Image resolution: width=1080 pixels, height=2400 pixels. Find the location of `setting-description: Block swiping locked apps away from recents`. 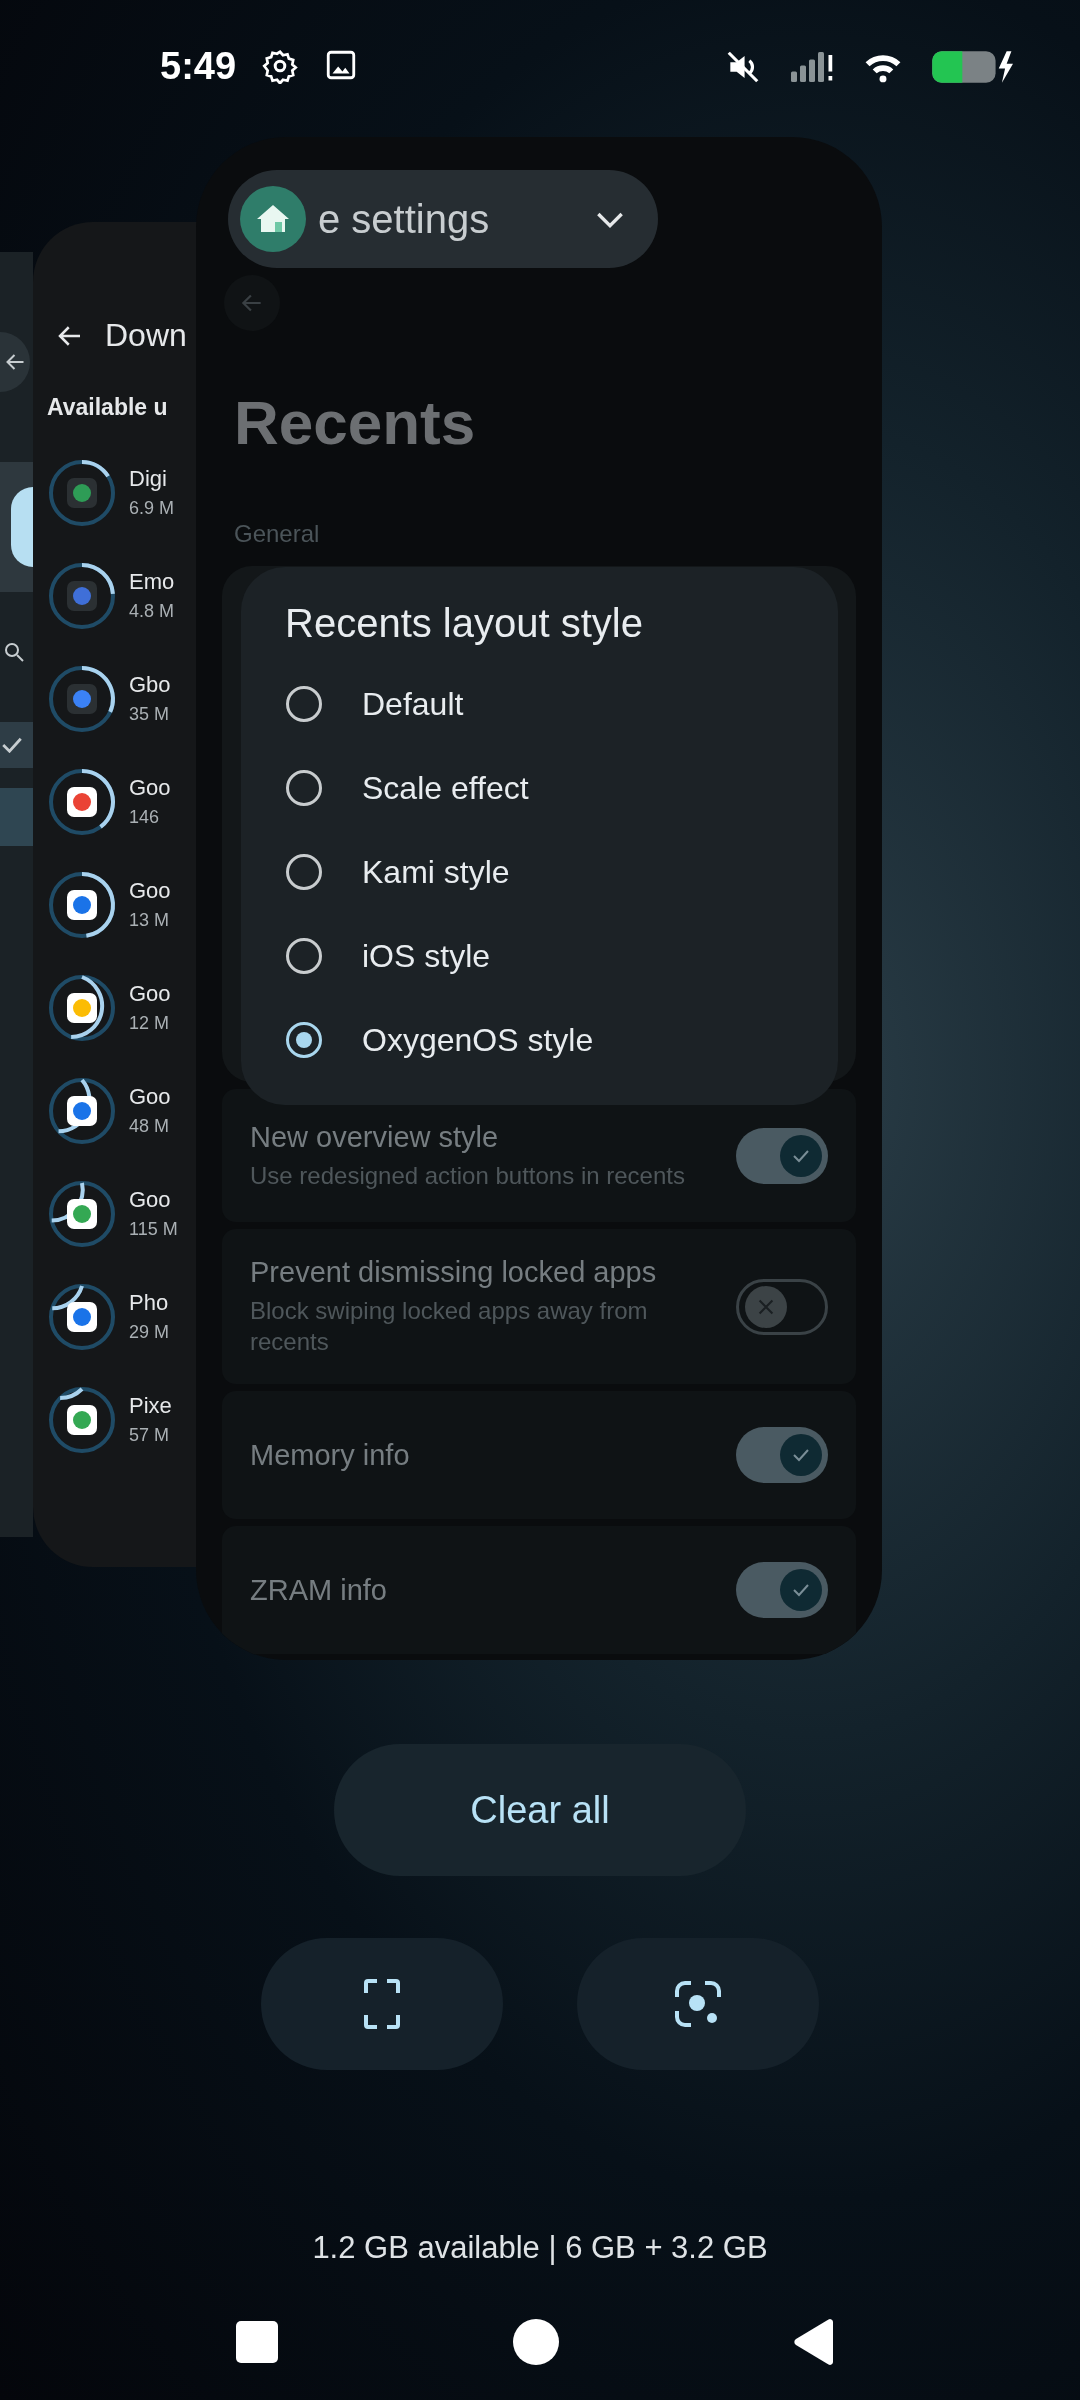

setting-description: Block swiping locked apps away from recents is located at coordinates (449, 1326).